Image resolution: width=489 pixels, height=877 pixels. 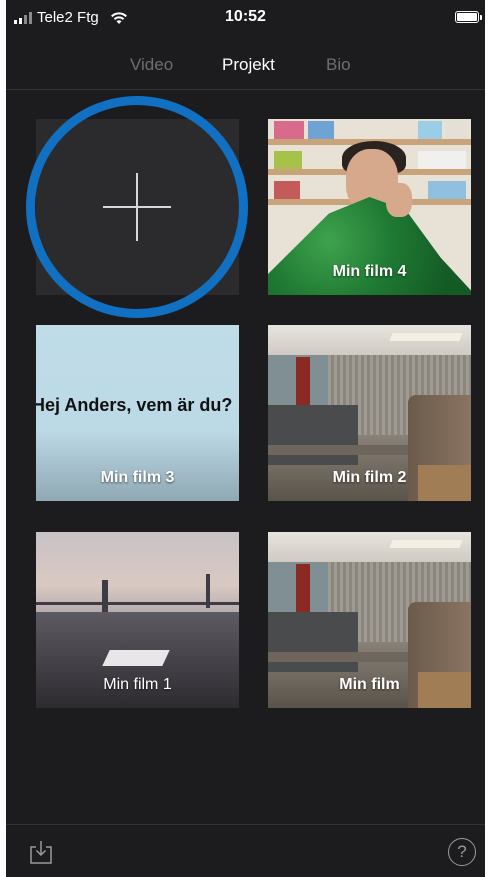 What do you see at coordinates (137, 684) in the screenshot?
I see `project-title: Min film 1` at bounding box center [137, 684].